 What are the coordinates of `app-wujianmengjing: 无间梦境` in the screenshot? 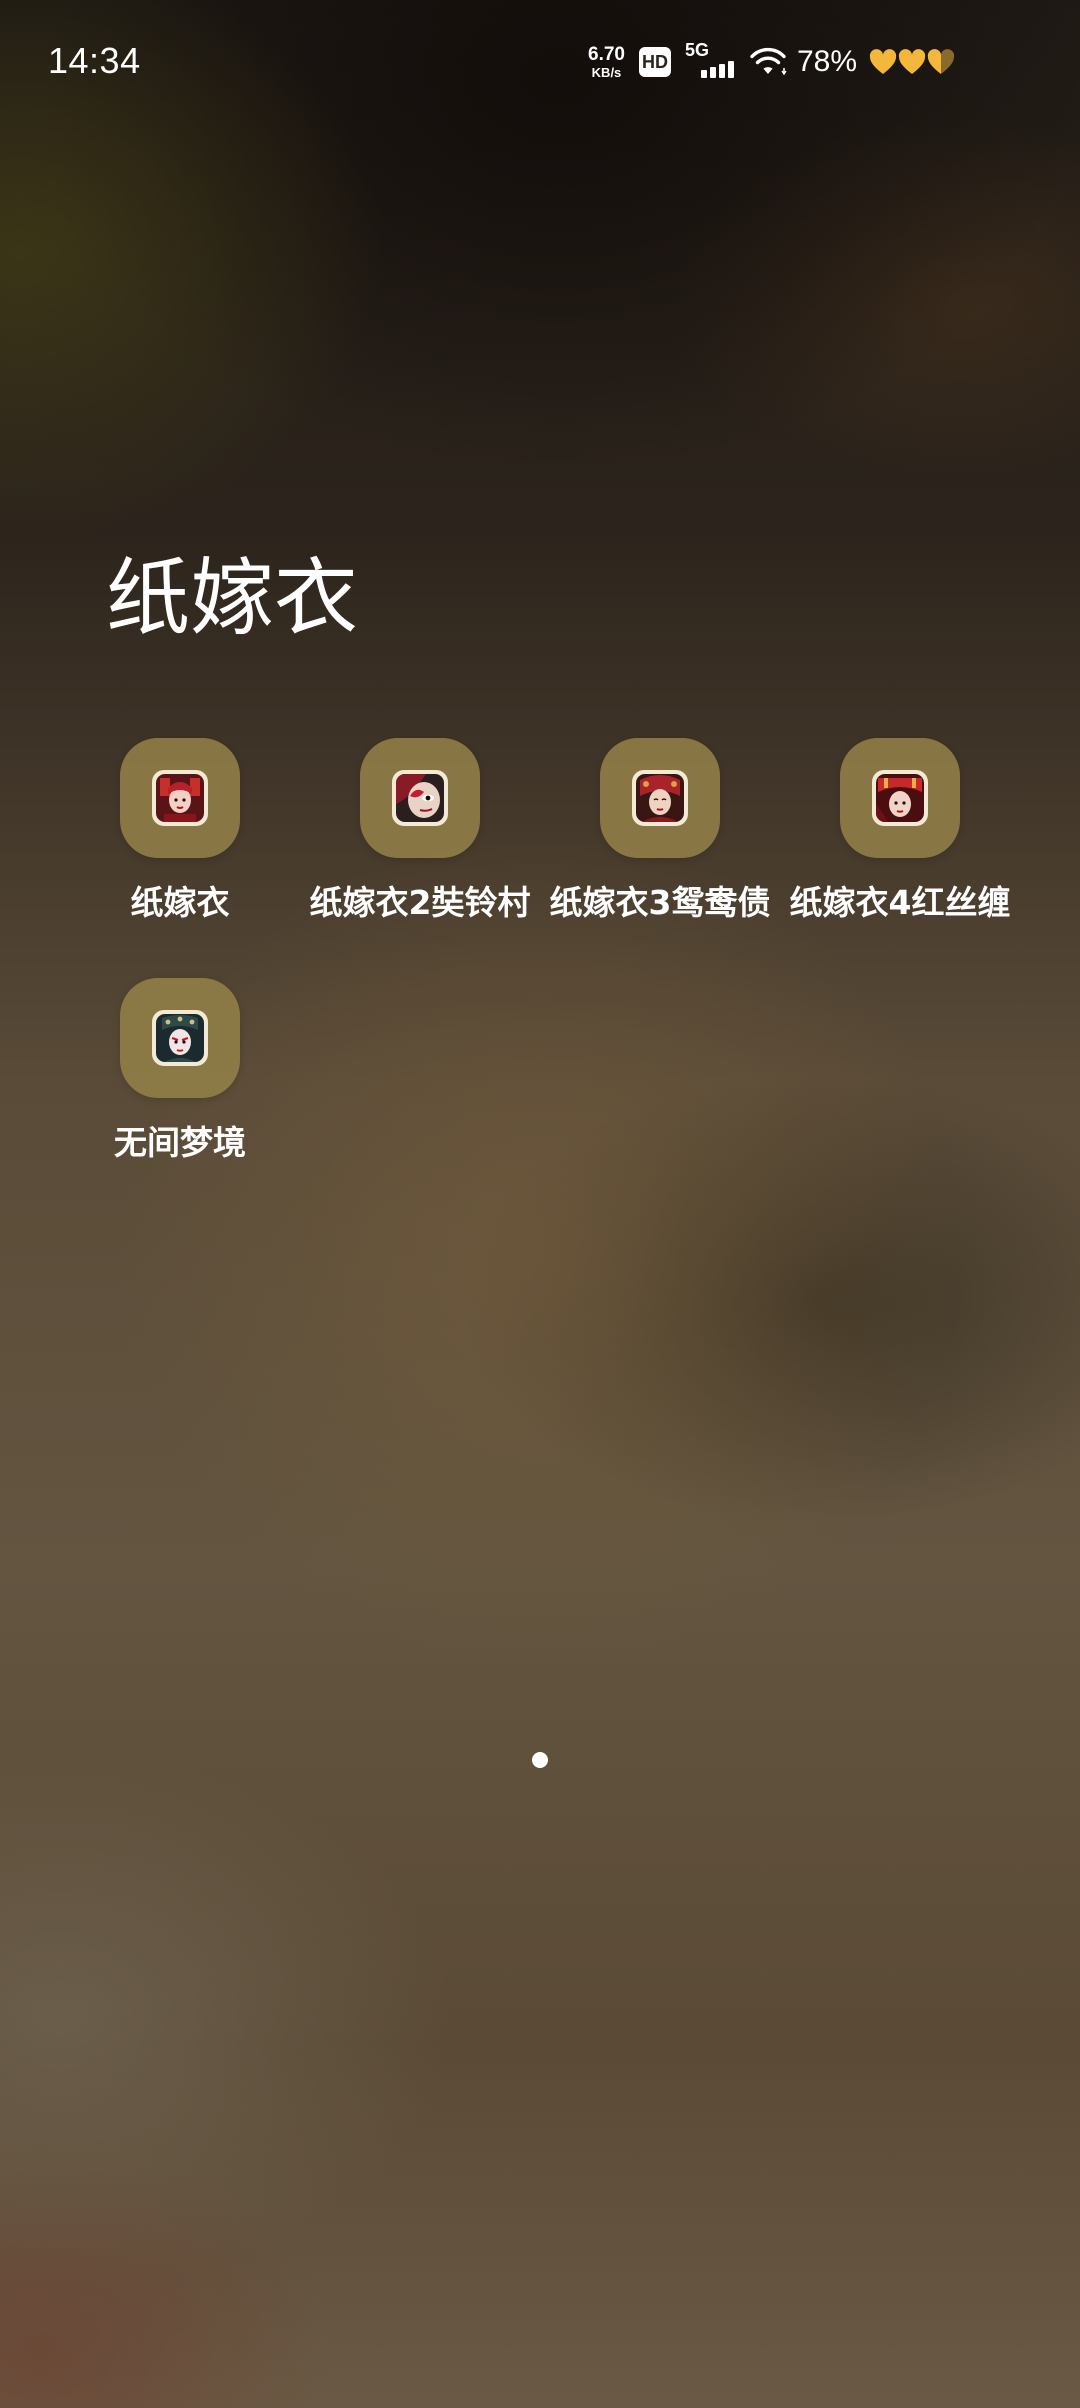 It's located at (180, 1078).